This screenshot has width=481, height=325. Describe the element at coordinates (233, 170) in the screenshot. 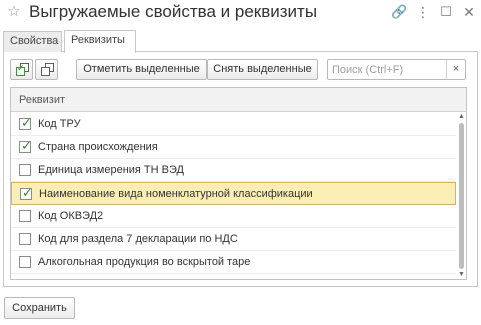

I see `table-row: Единица измерения ТН ВЭД` at that location.